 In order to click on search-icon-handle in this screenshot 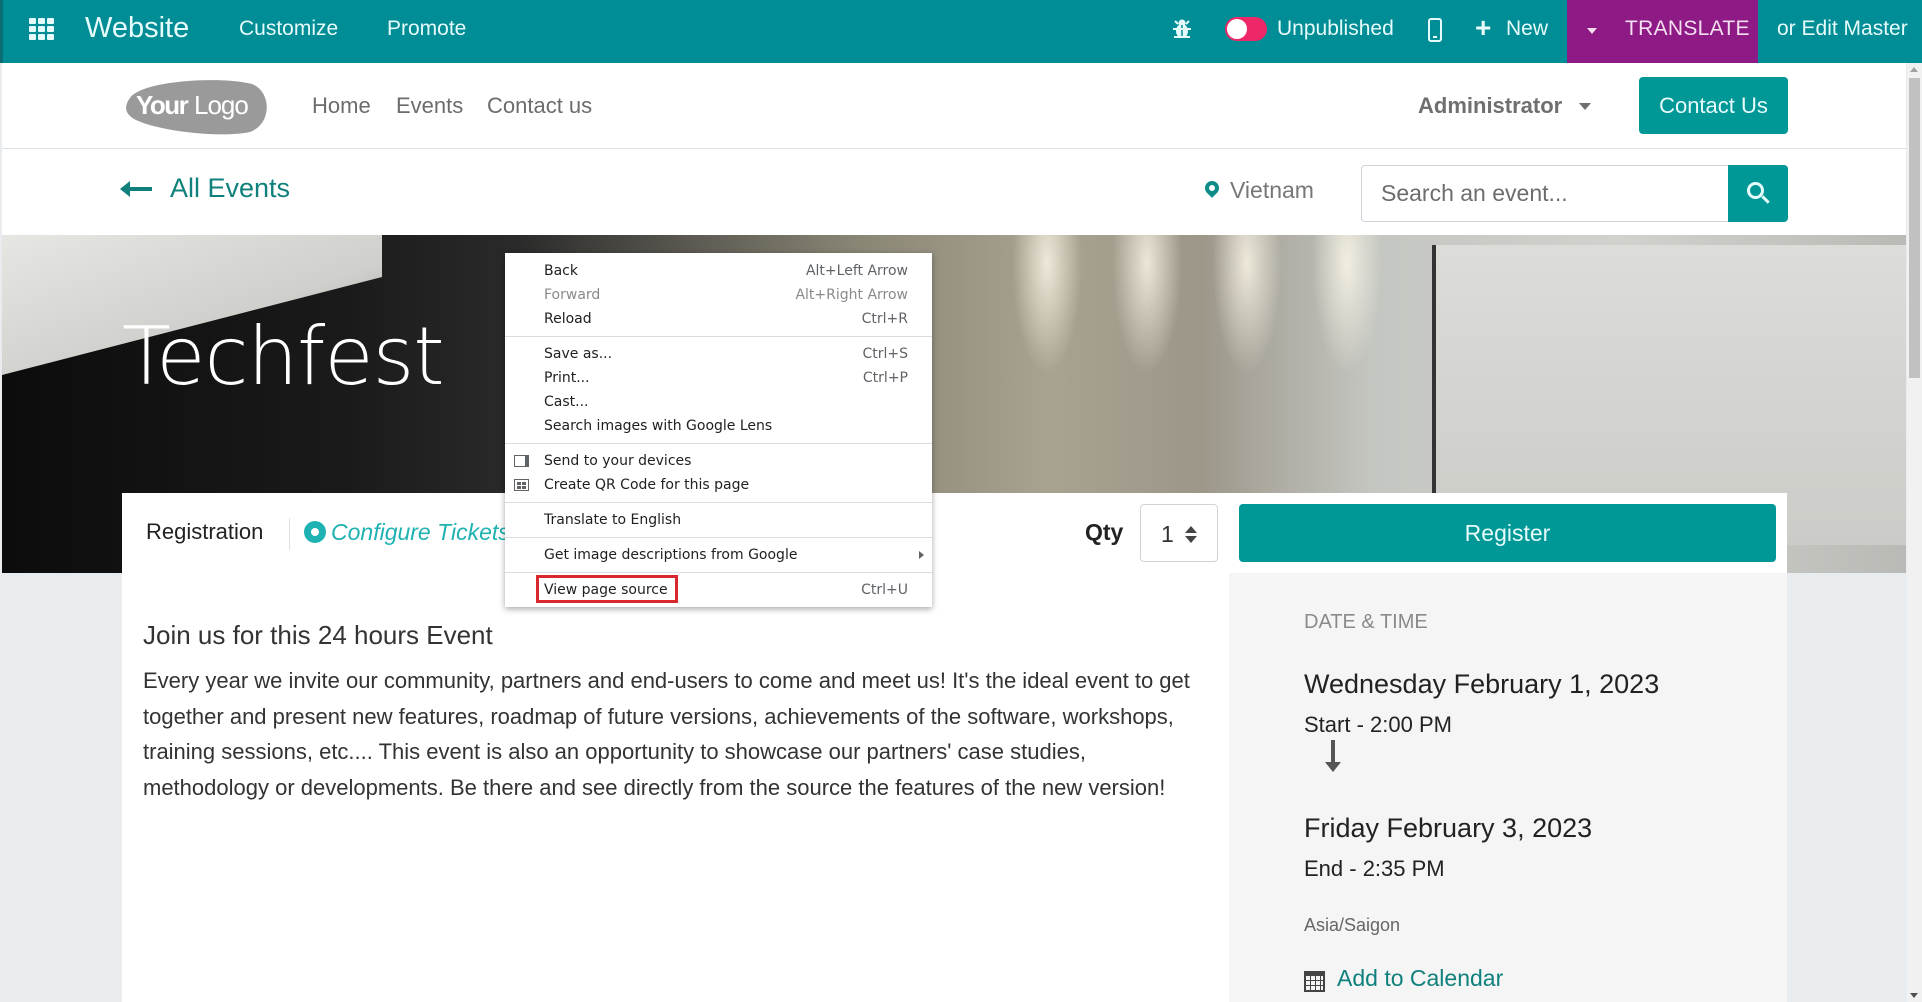, I will do `click(1765, 199)`.